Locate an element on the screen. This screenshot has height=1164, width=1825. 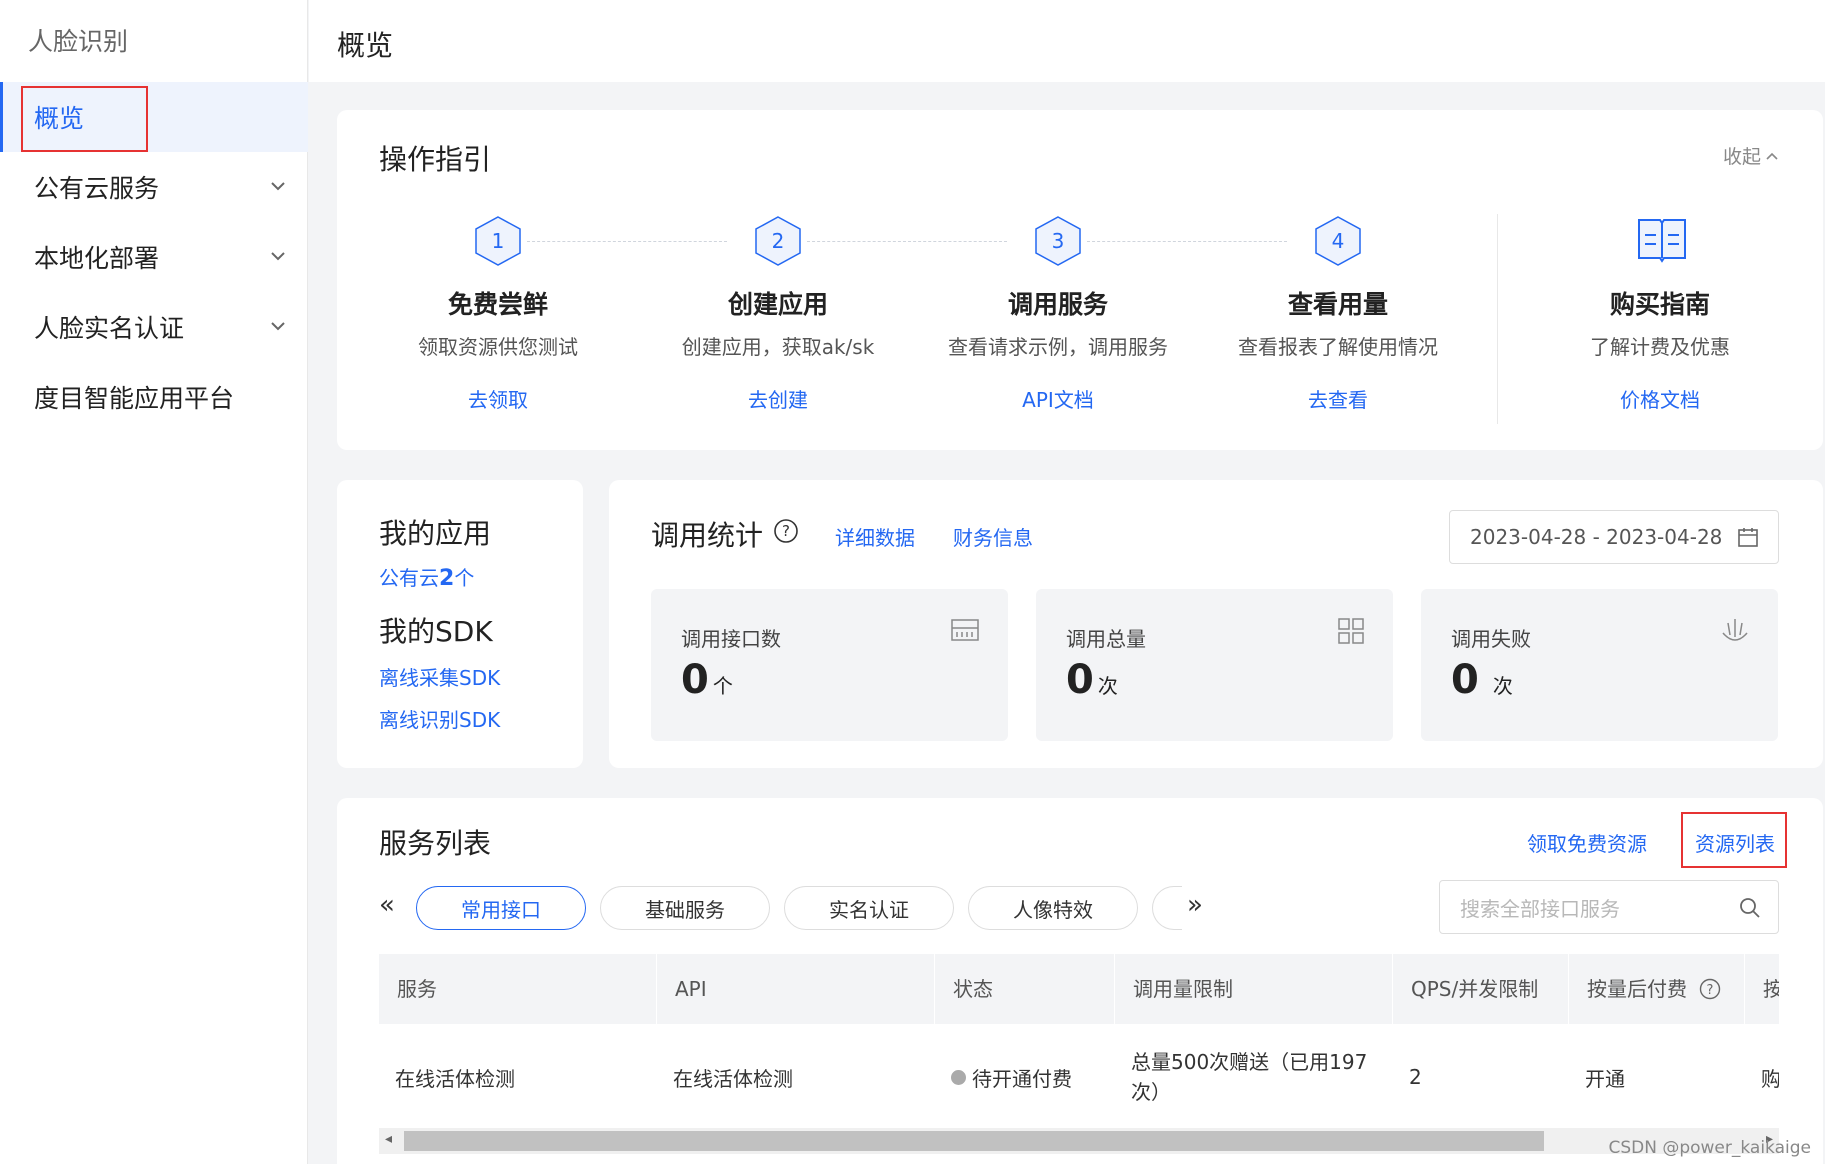
step-link: 去领取 is located at coordinates (498, 398).